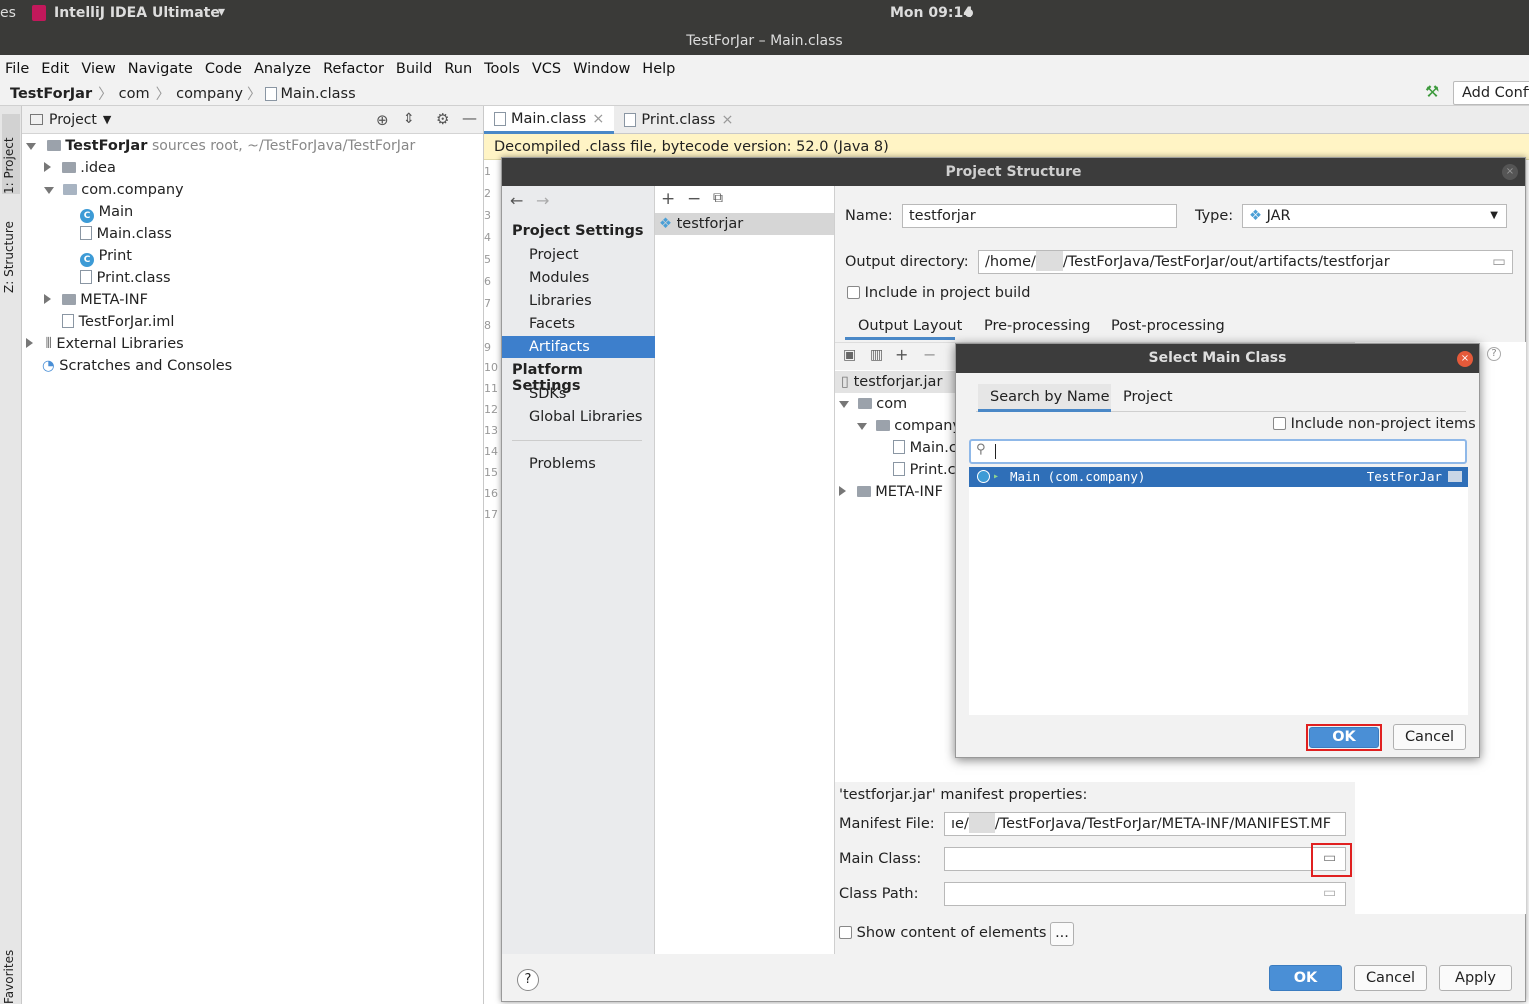 Image resolution: width=1529 pixels, height=1004 pixels. What do you see at coordinates (353, 69) in the screenshot?
I see `menu-refactor: Refactor` at bounding box center [353, 69].